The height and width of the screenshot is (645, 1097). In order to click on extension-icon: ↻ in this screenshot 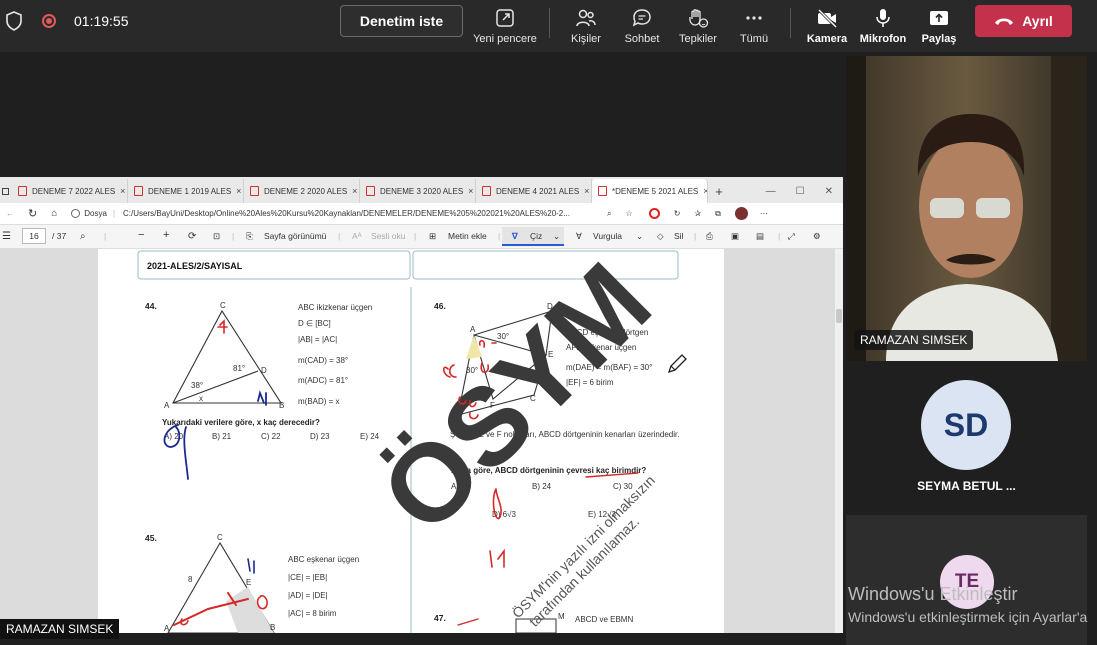, I will do `click(677, 213)`.